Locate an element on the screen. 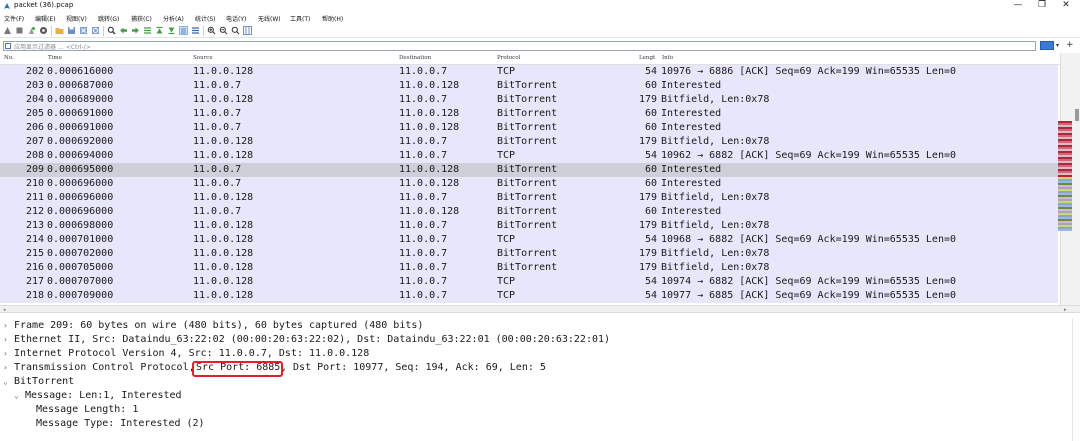 The height and width of the screenshot is (441, 1080). add-filter-button-icon: + is located at coordinates (1070, 45).